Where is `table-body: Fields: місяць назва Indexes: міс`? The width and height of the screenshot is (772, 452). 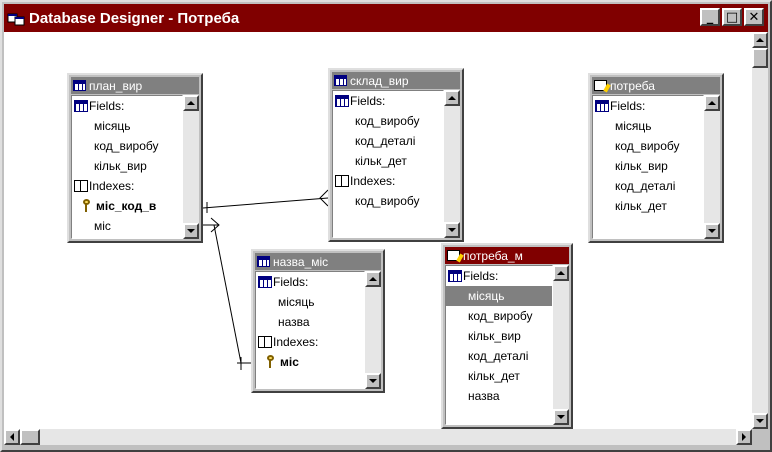 table-body: Fields: місяць назва Indexes: міс is located at coordinates (310, 330).